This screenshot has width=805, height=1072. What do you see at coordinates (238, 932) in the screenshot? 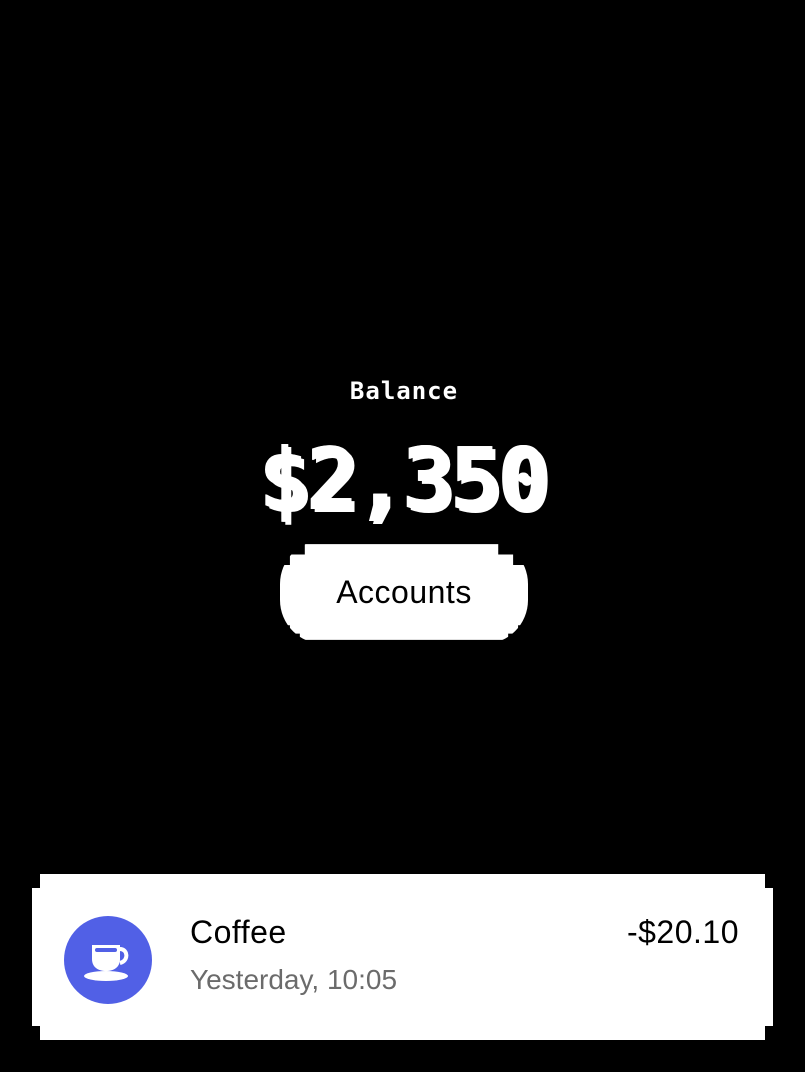
I see `transaction-title: Coffee` at bounding box center [238, 932].